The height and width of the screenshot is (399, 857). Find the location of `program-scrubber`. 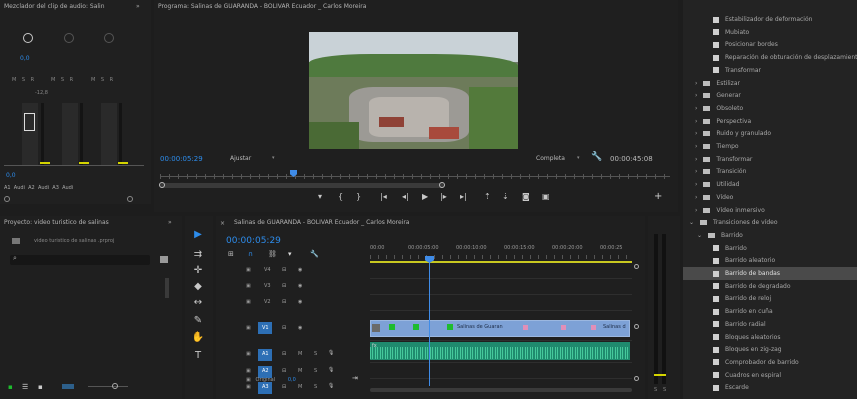

program-scrubber is located at coordinates (415, 176).